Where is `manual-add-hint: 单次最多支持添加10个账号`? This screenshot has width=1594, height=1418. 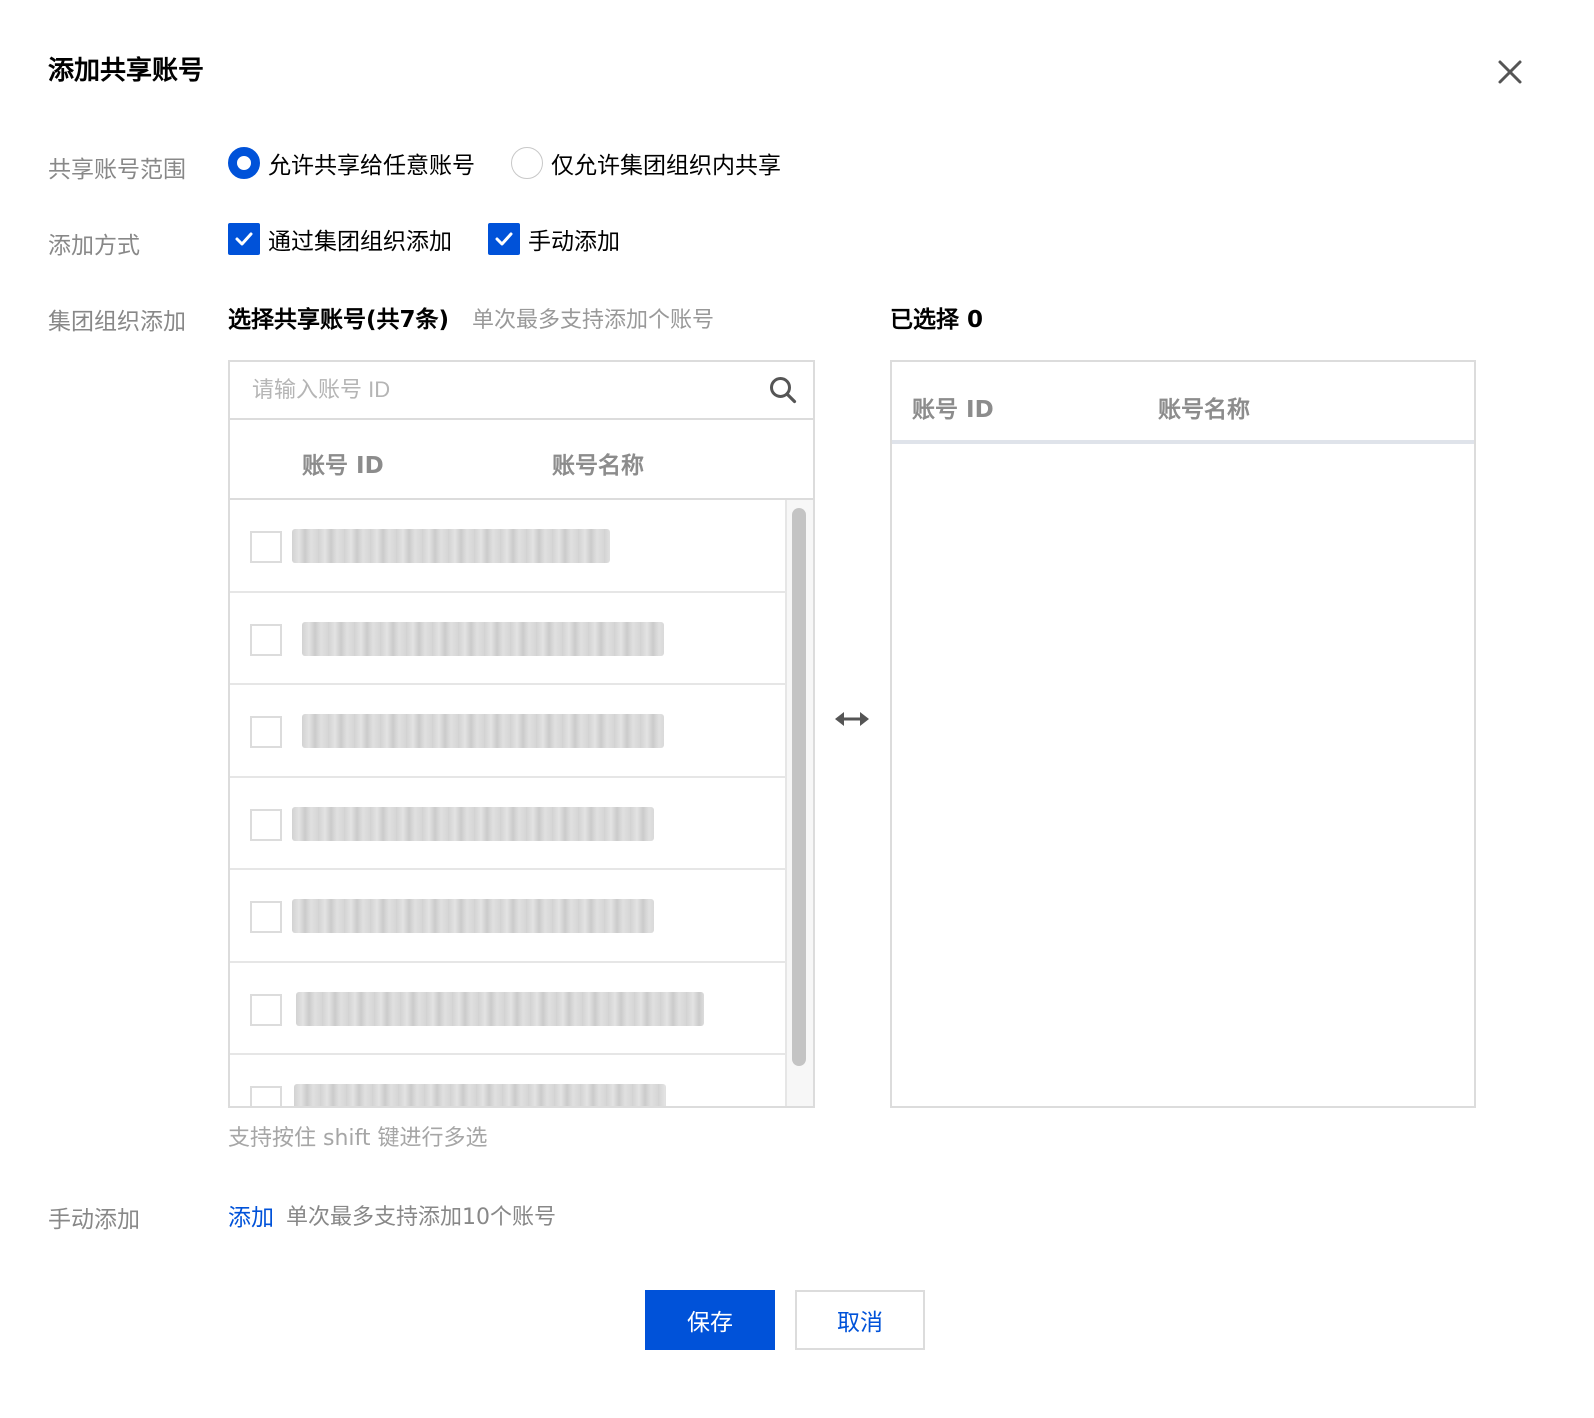
manual-add-hint: 单次最多支持添加10个账号 is located at coordinates (421, 1217).